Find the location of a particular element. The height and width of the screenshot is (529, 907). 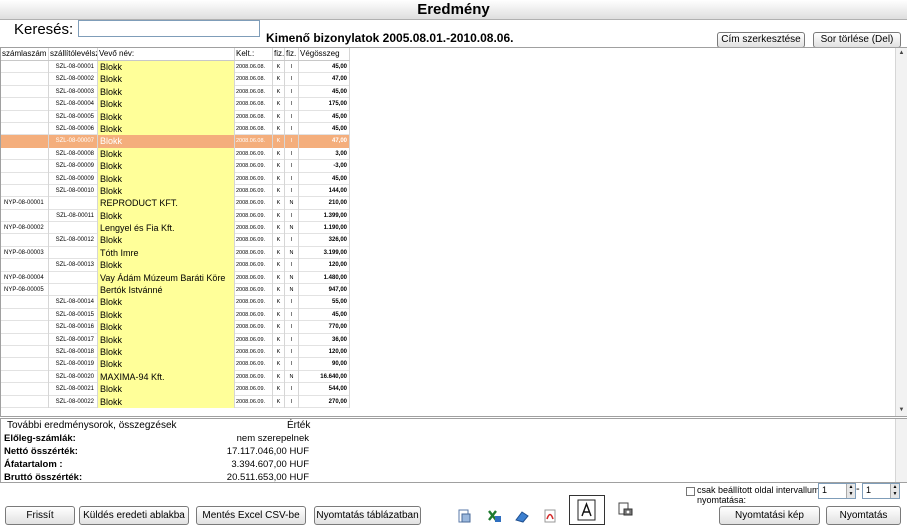

scroll-down-icon: ▼ is located at coordinates (901, 410).